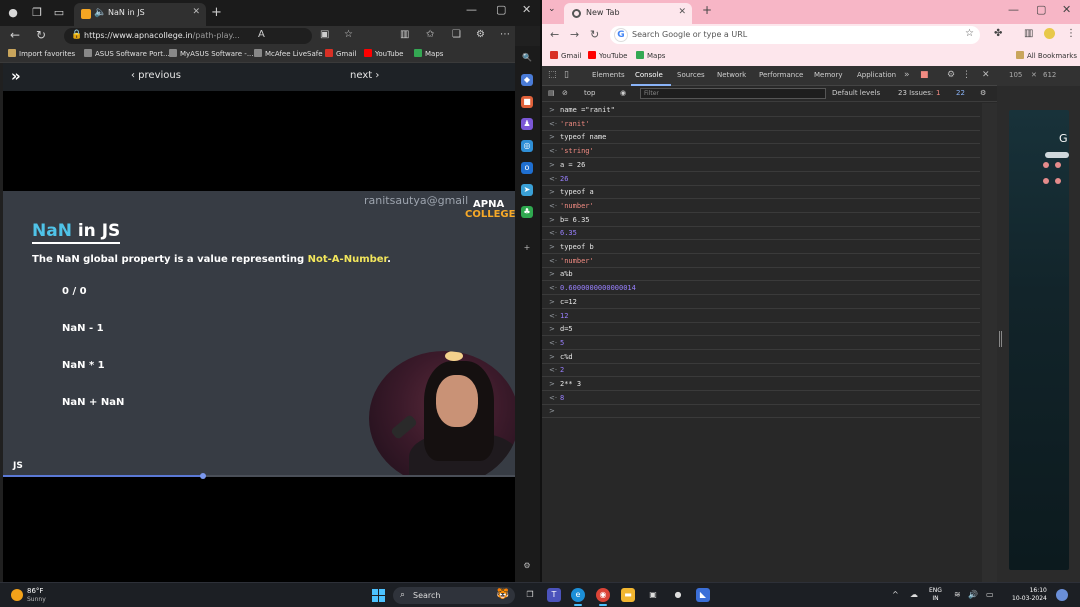 This screenshot has width=1080, height=607. Describe the element at coordinates (589, 93) in the screenshot. I see `context-selector: top` at that location.